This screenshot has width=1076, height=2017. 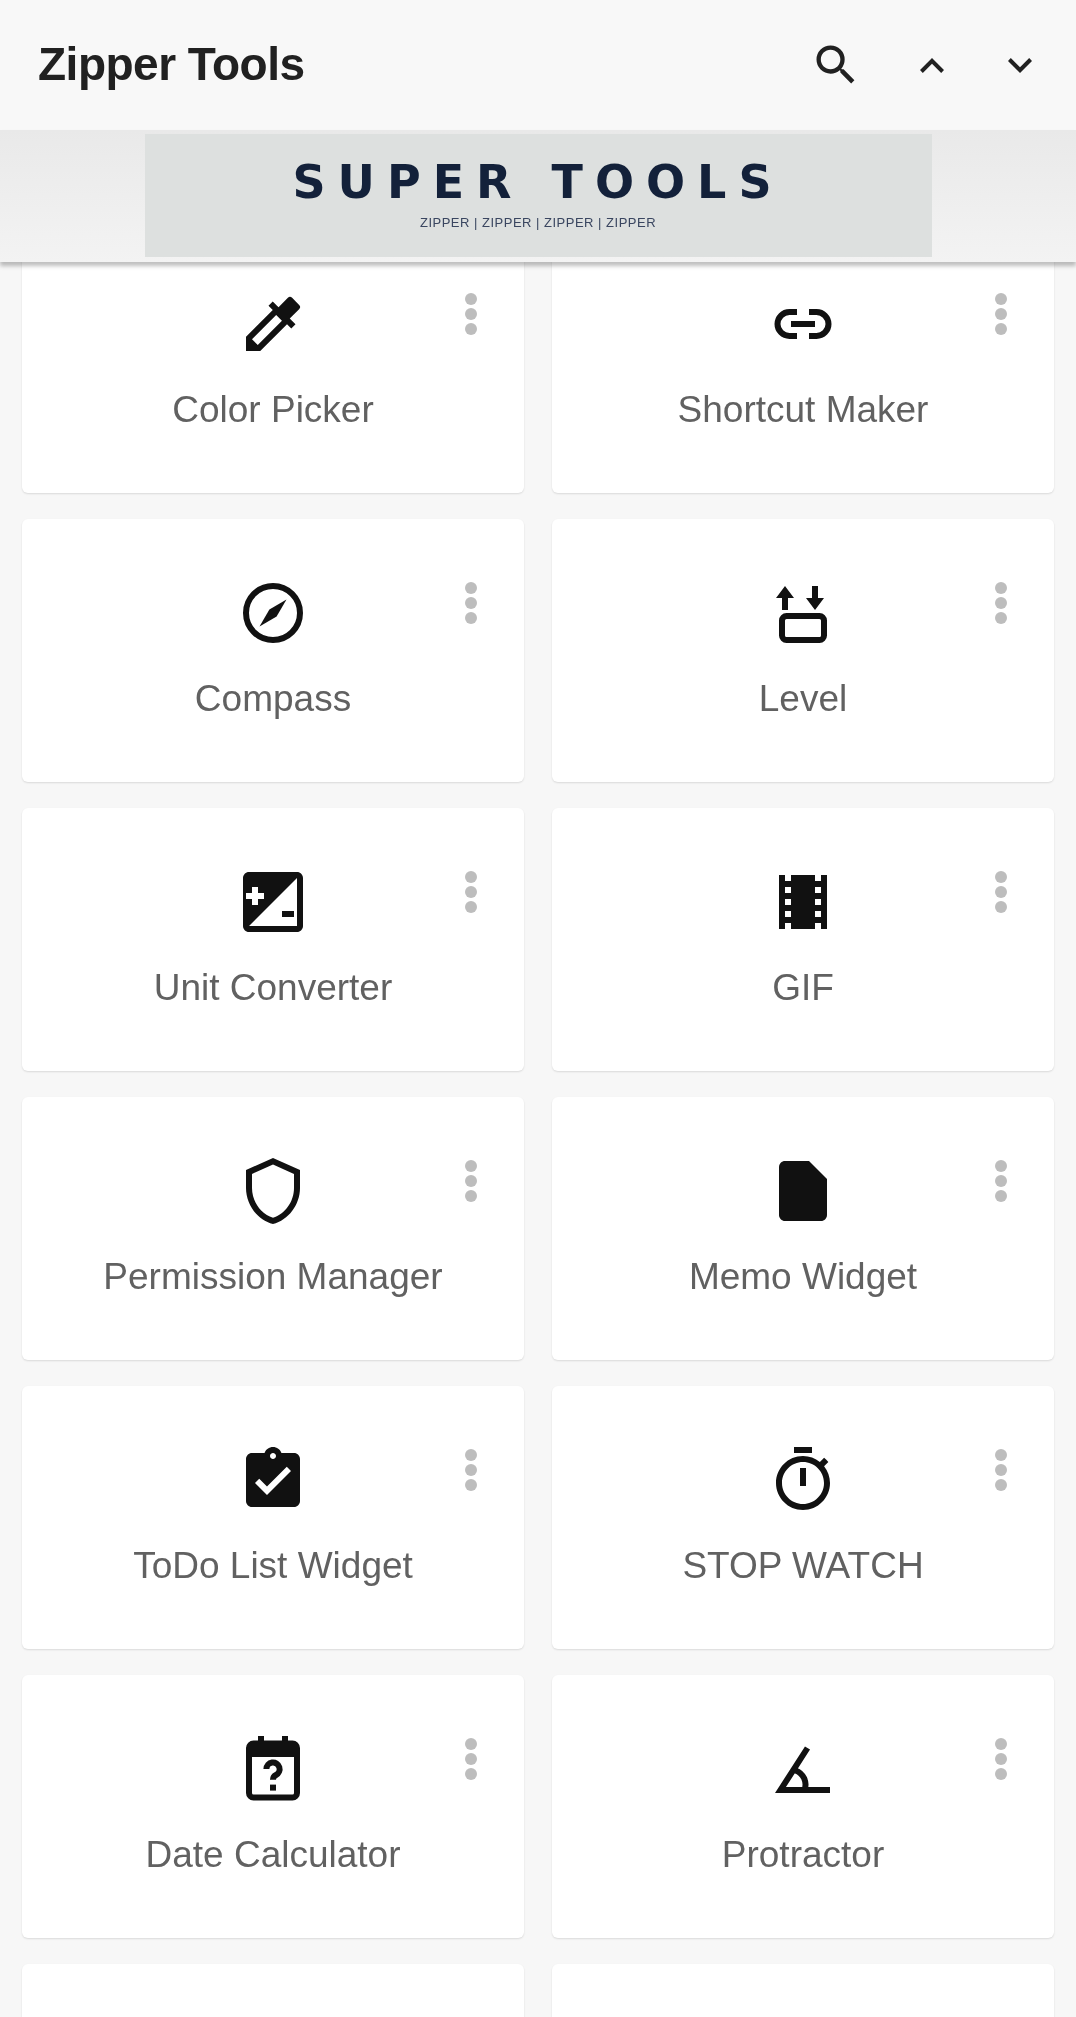 What do you see at coordinates (273, 1517) in the screenshot?
I see `tool-card: ToDo List Widget` at bounding box center [273, 1517].